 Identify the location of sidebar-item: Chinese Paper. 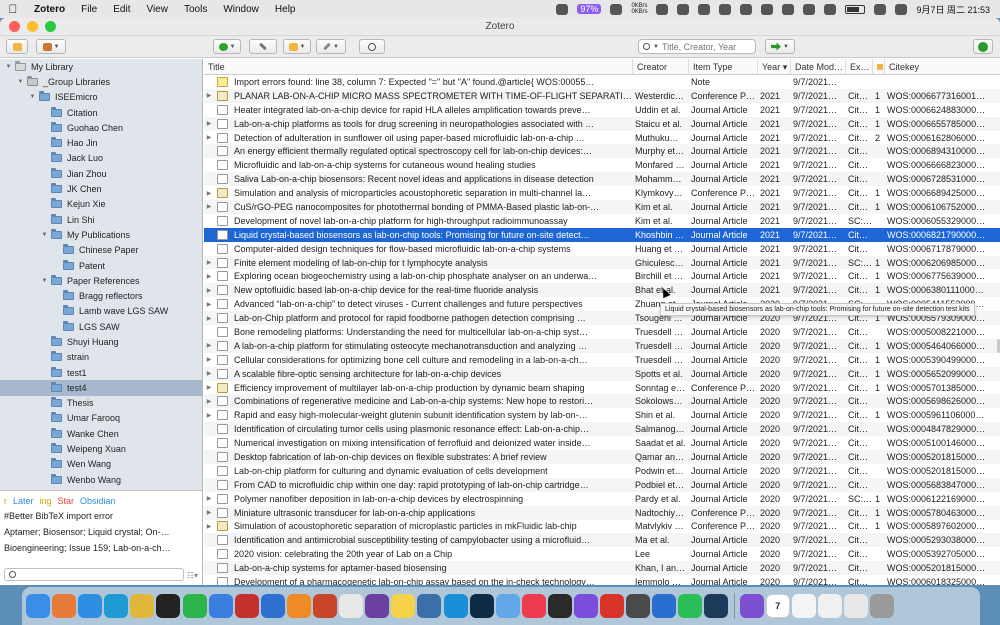
(101, 250).